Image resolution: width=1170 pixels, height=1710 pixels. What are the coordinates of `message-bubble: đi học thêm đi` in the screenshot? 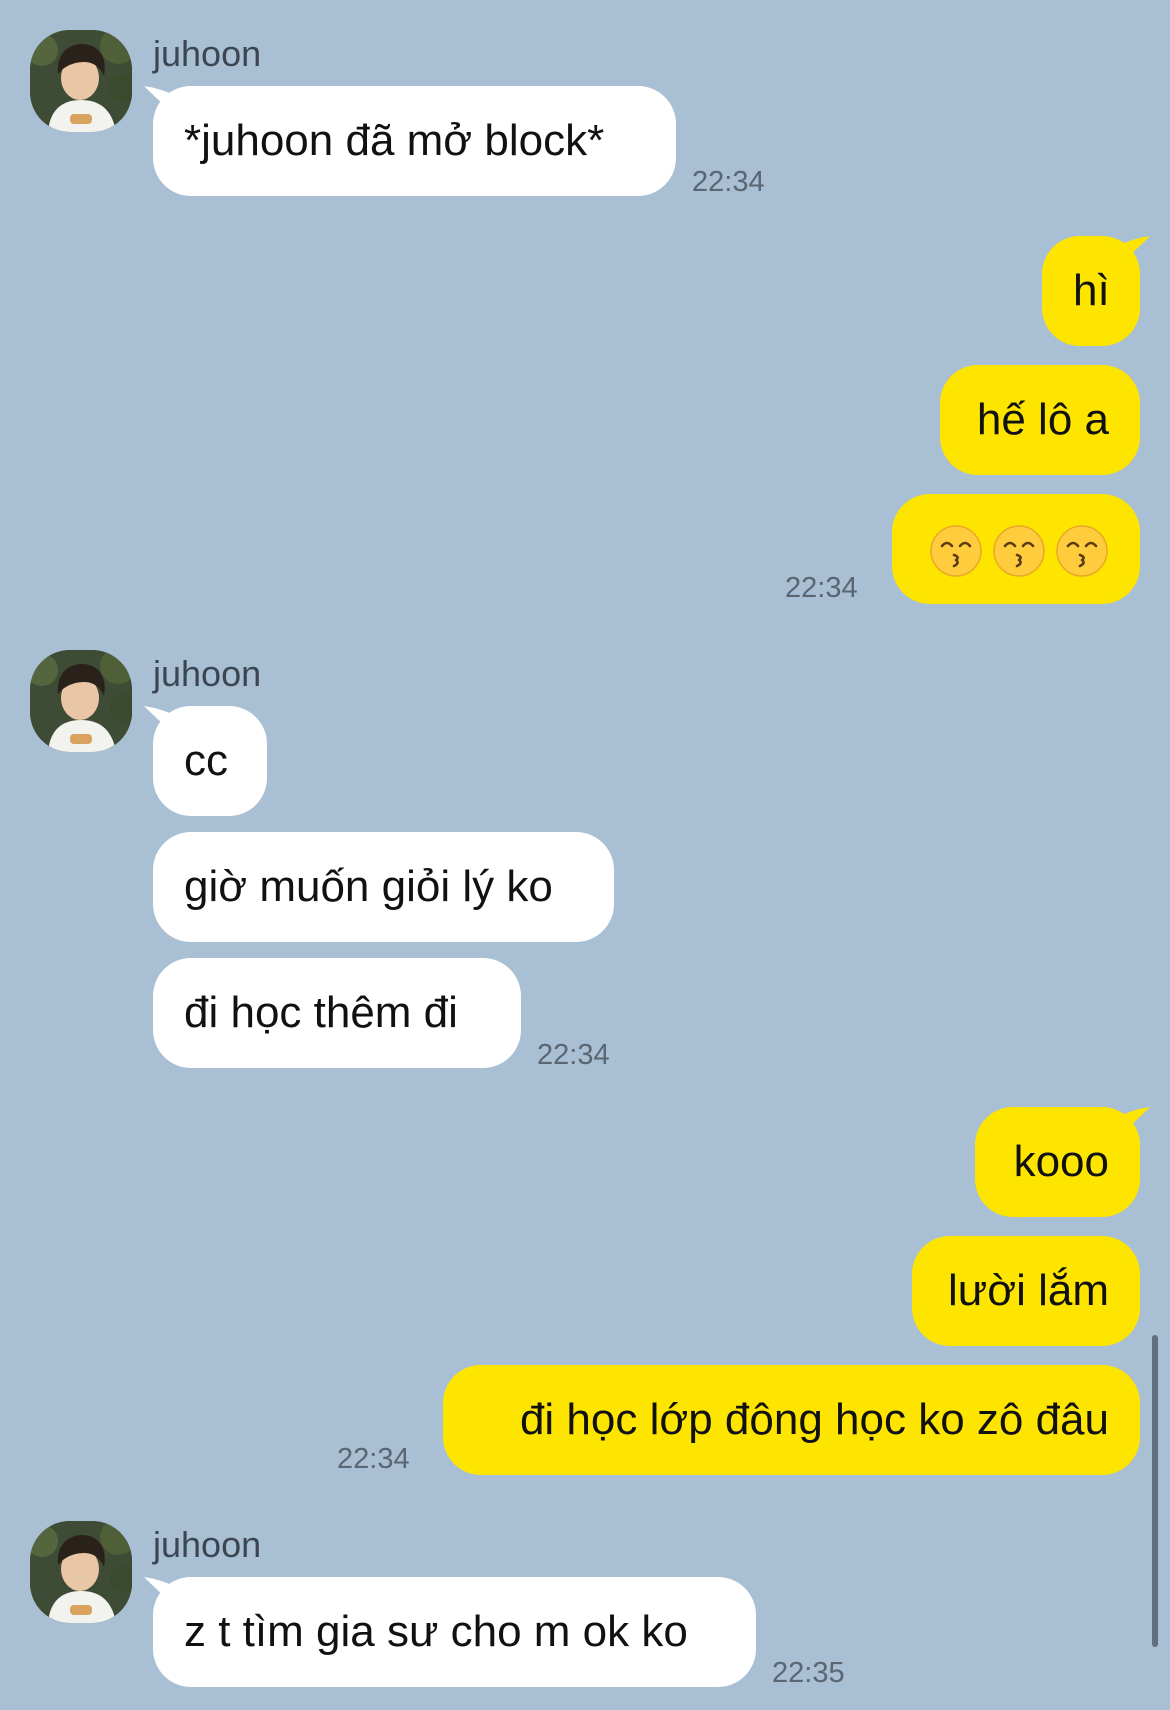 It's located at (337, 1013).